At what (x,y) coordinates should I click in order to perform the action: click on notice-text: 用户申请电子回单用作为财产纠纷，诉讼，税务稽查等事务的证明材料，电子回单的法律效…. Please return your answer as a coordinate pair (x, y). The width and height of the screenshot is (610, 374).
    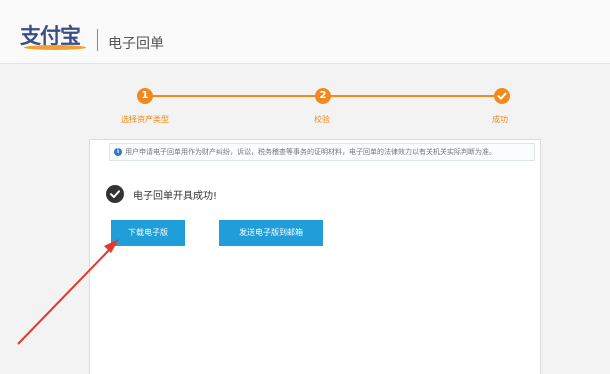
    Looking at the image, I should click on (310, 152).